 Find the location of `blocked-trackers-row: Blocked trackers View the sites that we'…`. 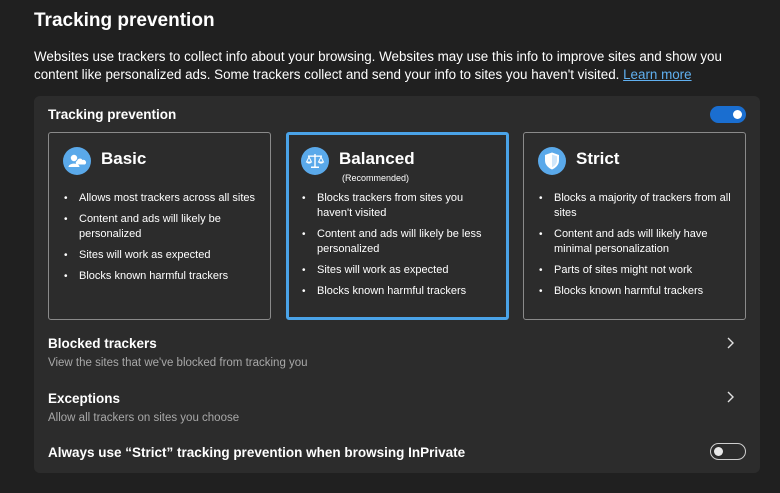

blocked-trackers-row: Blocked trackers View the sites that we'… is located at coordinates (398, 352).